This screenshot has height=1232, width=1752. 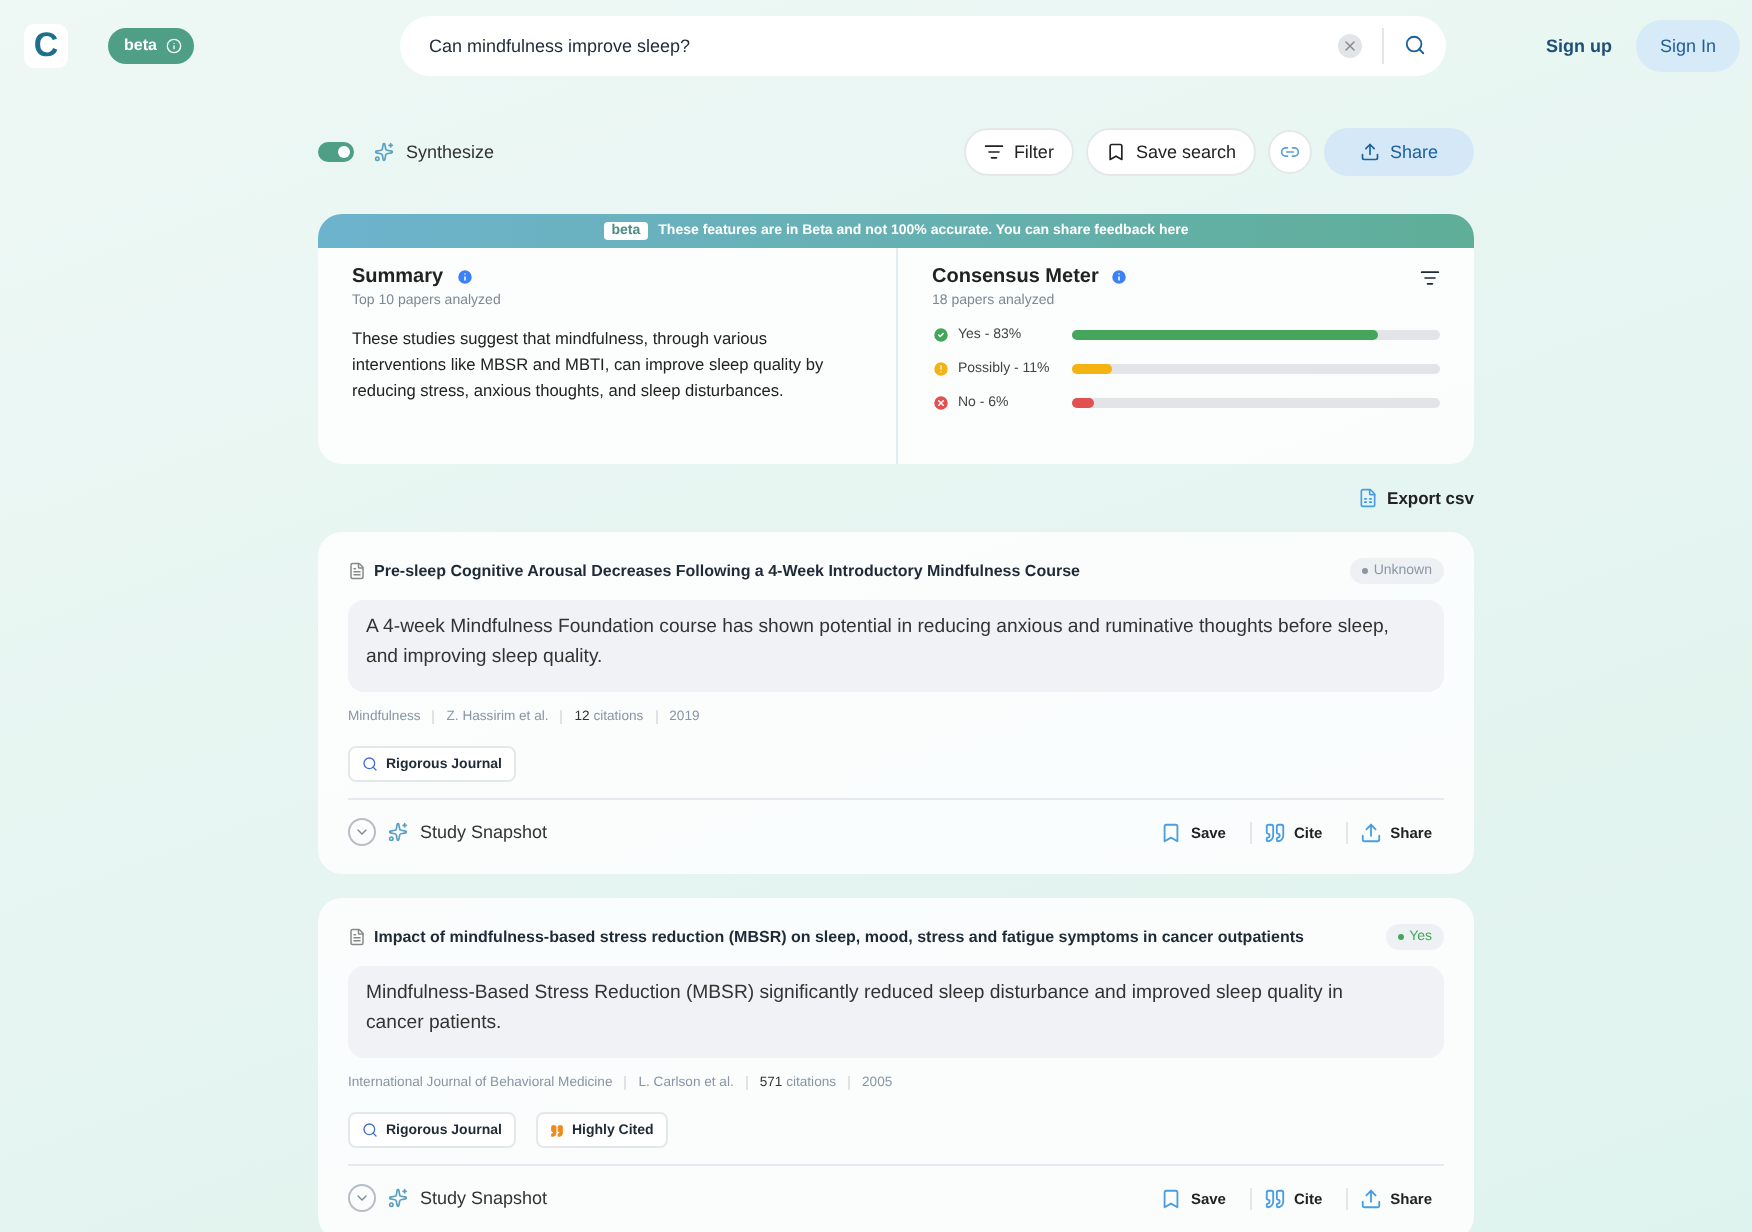 I want to click on paper-title: Impact of mindfulness-based stress reduction (MBSR) on sleep, mood, stress and fatigue symptoms in cancer outpatients, so click(x=876, y=936).